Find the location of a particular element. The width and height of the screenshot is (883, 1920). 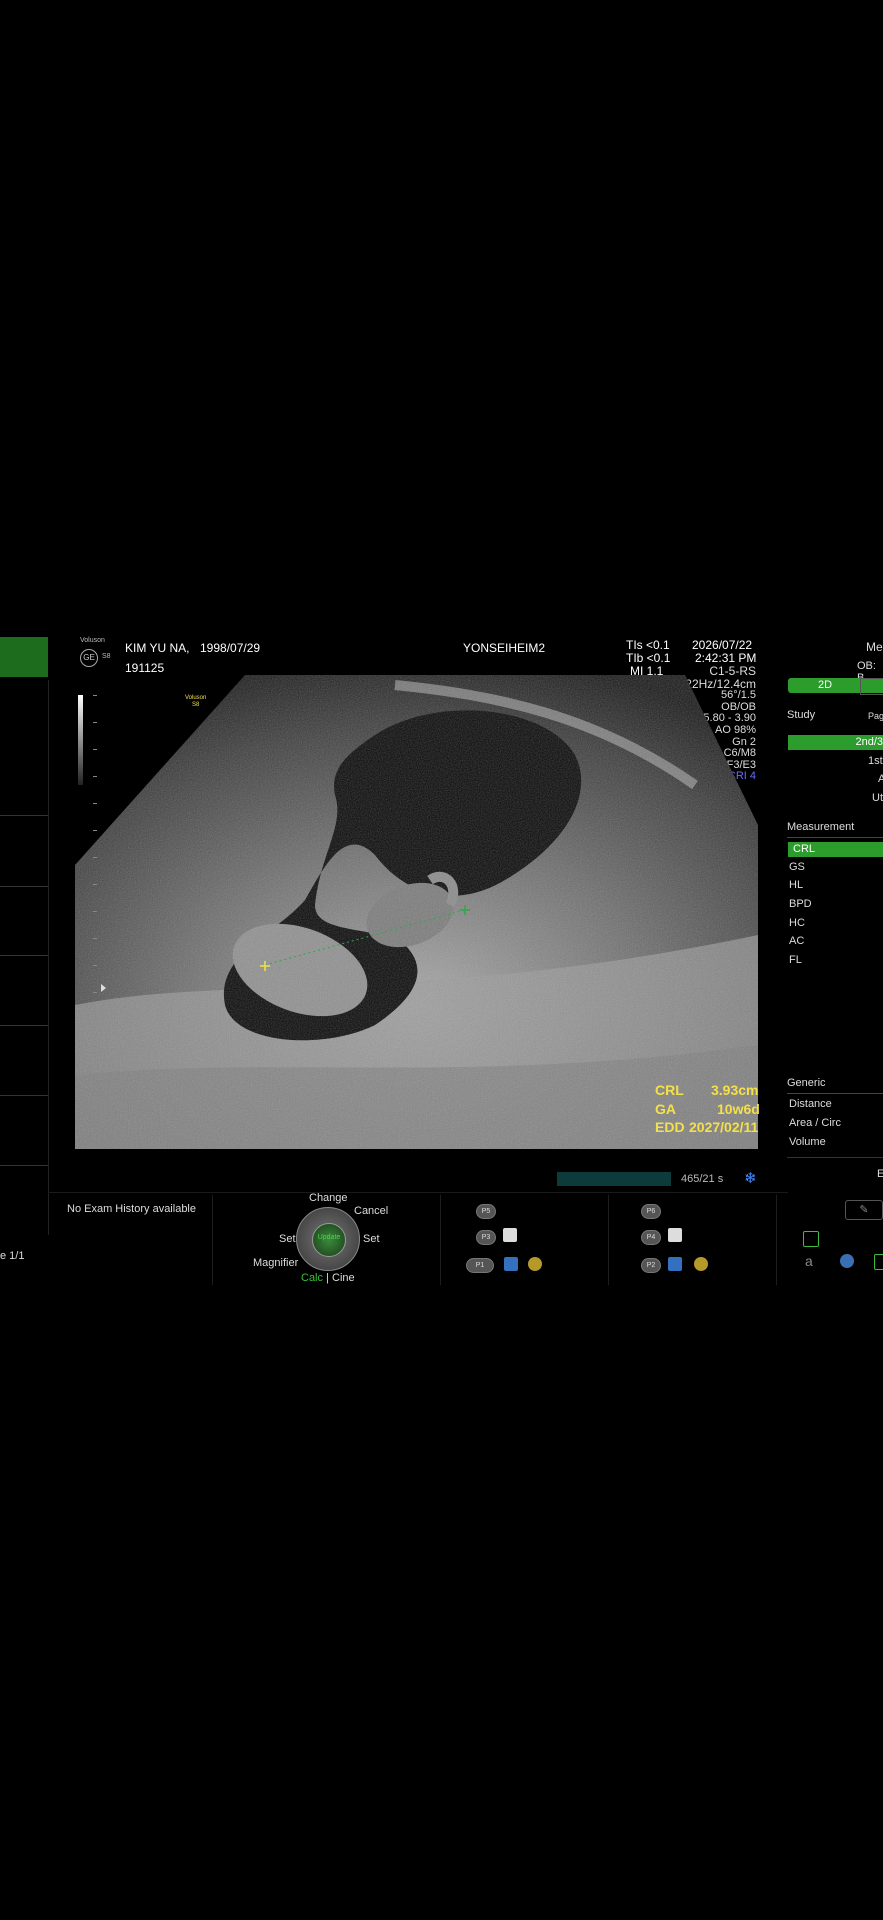

p1-button: P1 is located at coordinates (480, 1265).